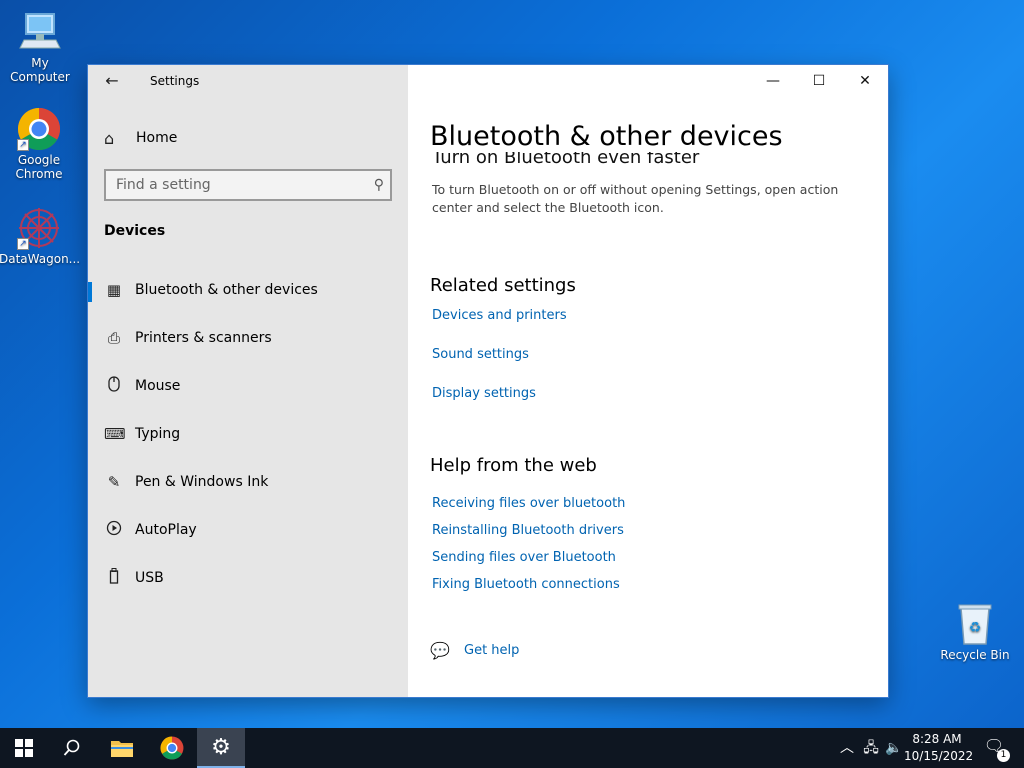 Image resolution: width=1024 pixels, height=768 pixels. What do you see at coordinates (114, 530) in the screenshot?
I see `autoplay-icon` at bounding box center [114, 530].